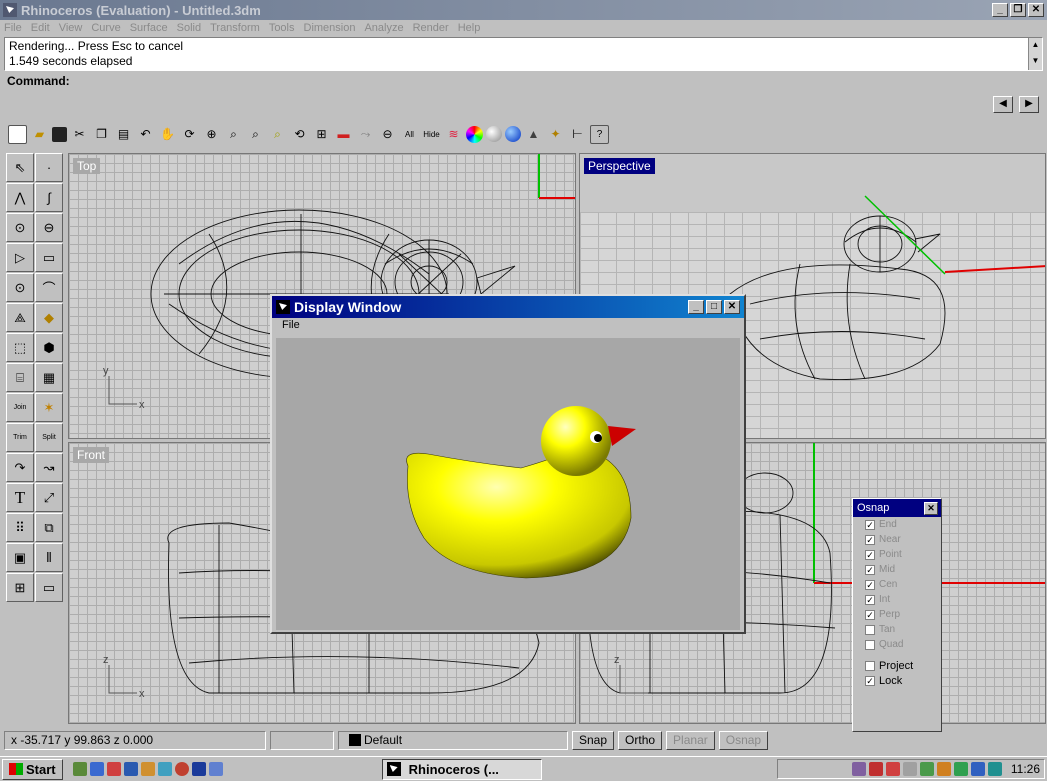 The width and height of the screenshot is (1047, 781). Describe the element at coordinates (533, 134) in the screenshot. I see `light-icon: ▲` at that location.